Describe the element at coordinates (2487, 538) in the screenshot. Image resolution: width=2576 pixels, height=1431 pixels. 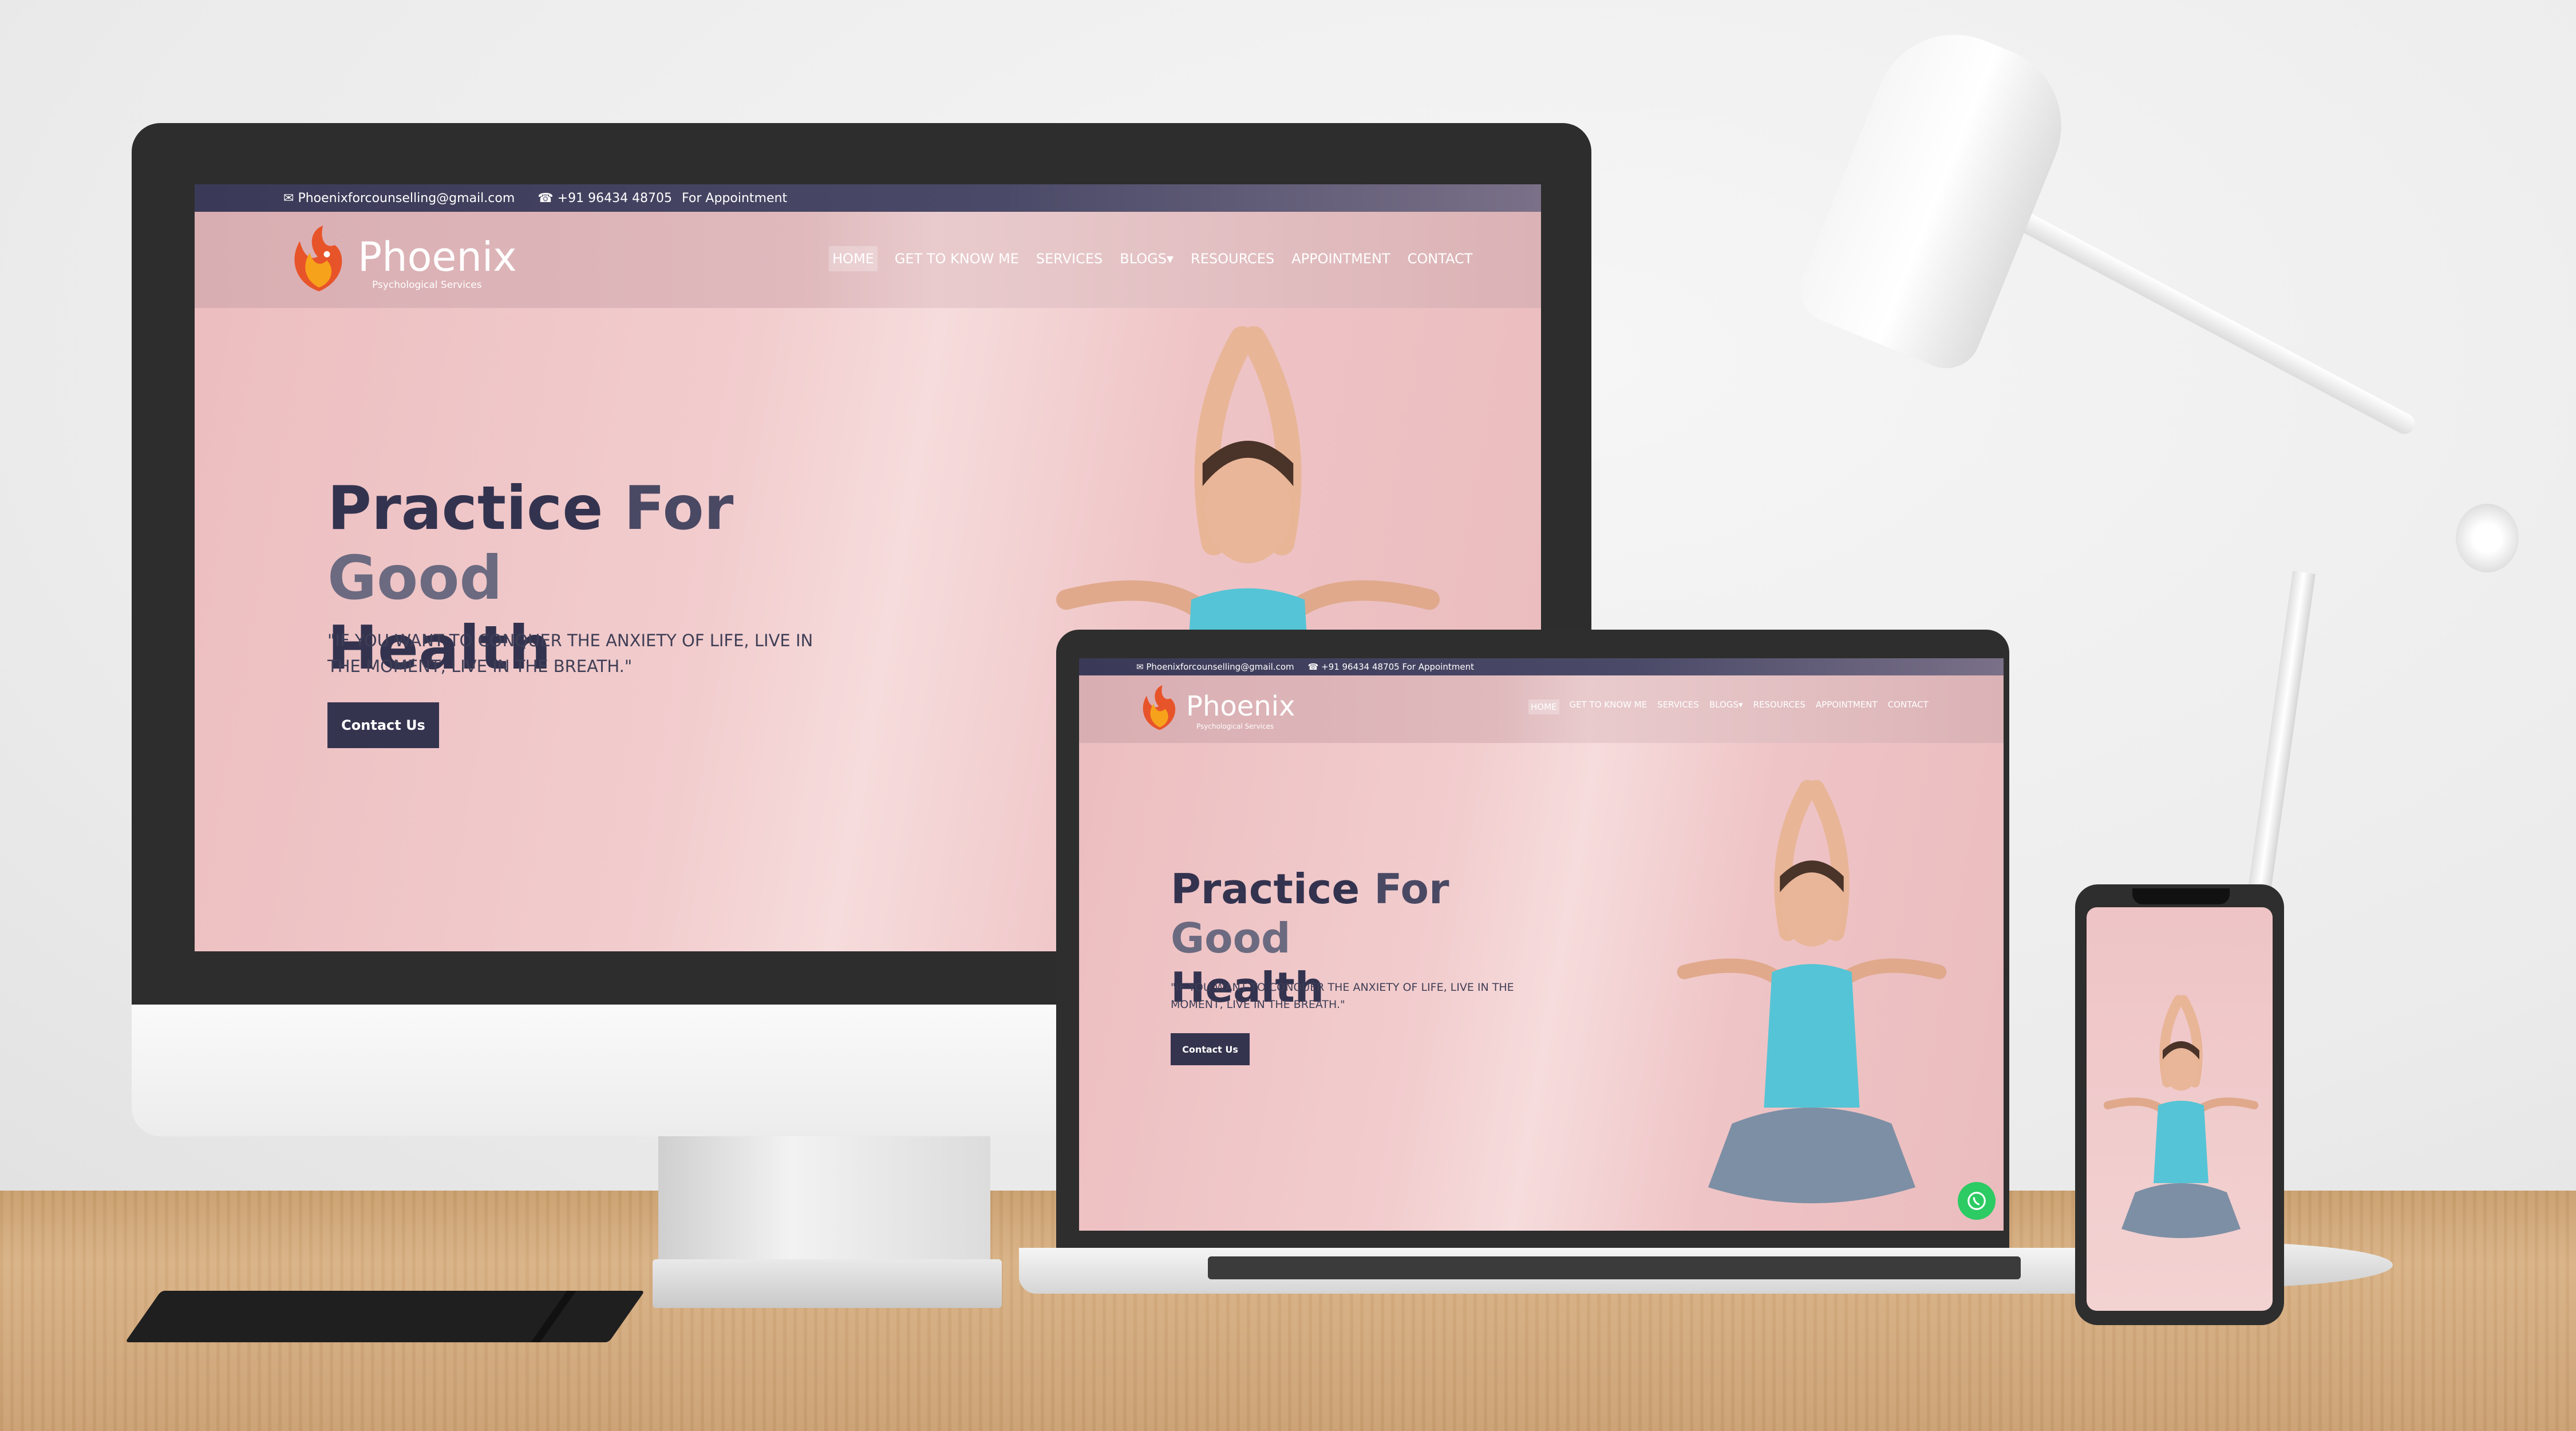
I see `lamp-joint` at that location.